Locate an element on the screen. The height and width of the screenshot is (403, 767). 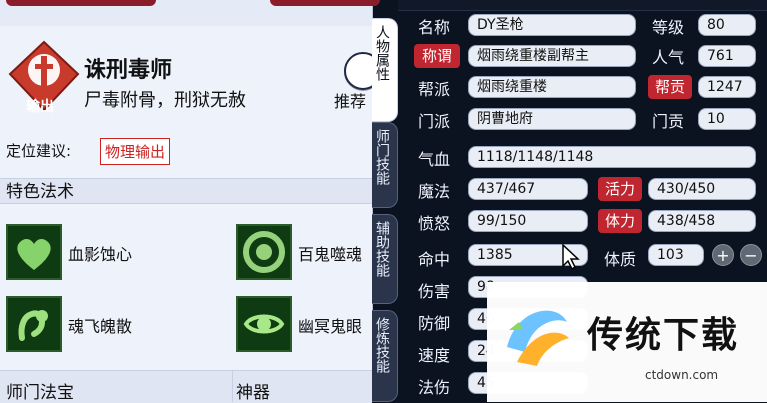
skill-name: 魂飞魄散 is located at coordinates (100, 326).